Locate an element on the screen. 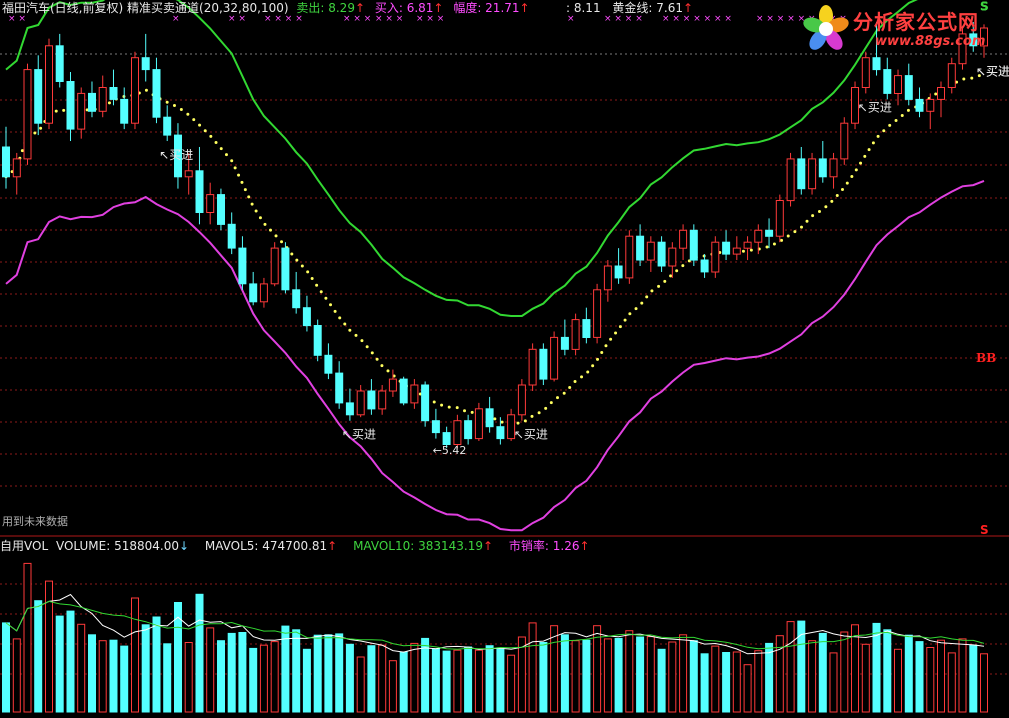 The height and width of the screenshot is (718, 1009). logo-url: www.88gs.com is located at coordinates (930, 41).